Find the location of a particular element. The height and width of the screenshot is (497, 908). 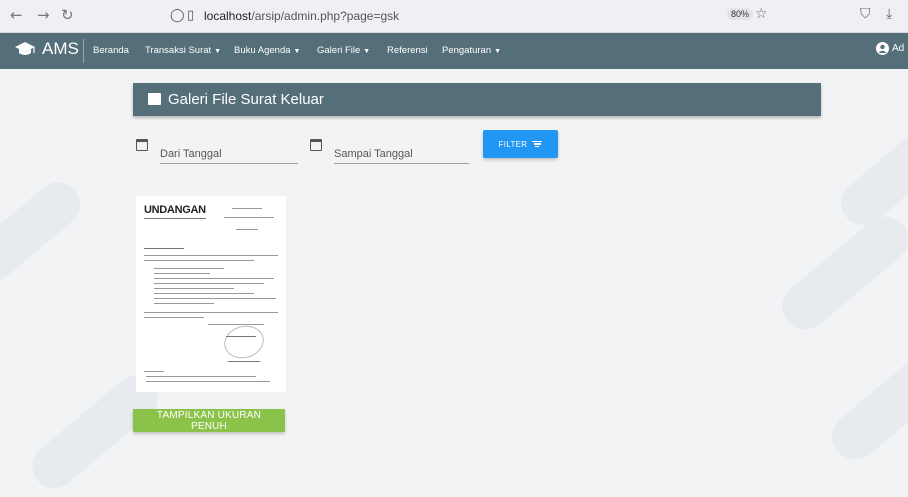

download-icon: ⤓ is located at coordinates (889, 14).